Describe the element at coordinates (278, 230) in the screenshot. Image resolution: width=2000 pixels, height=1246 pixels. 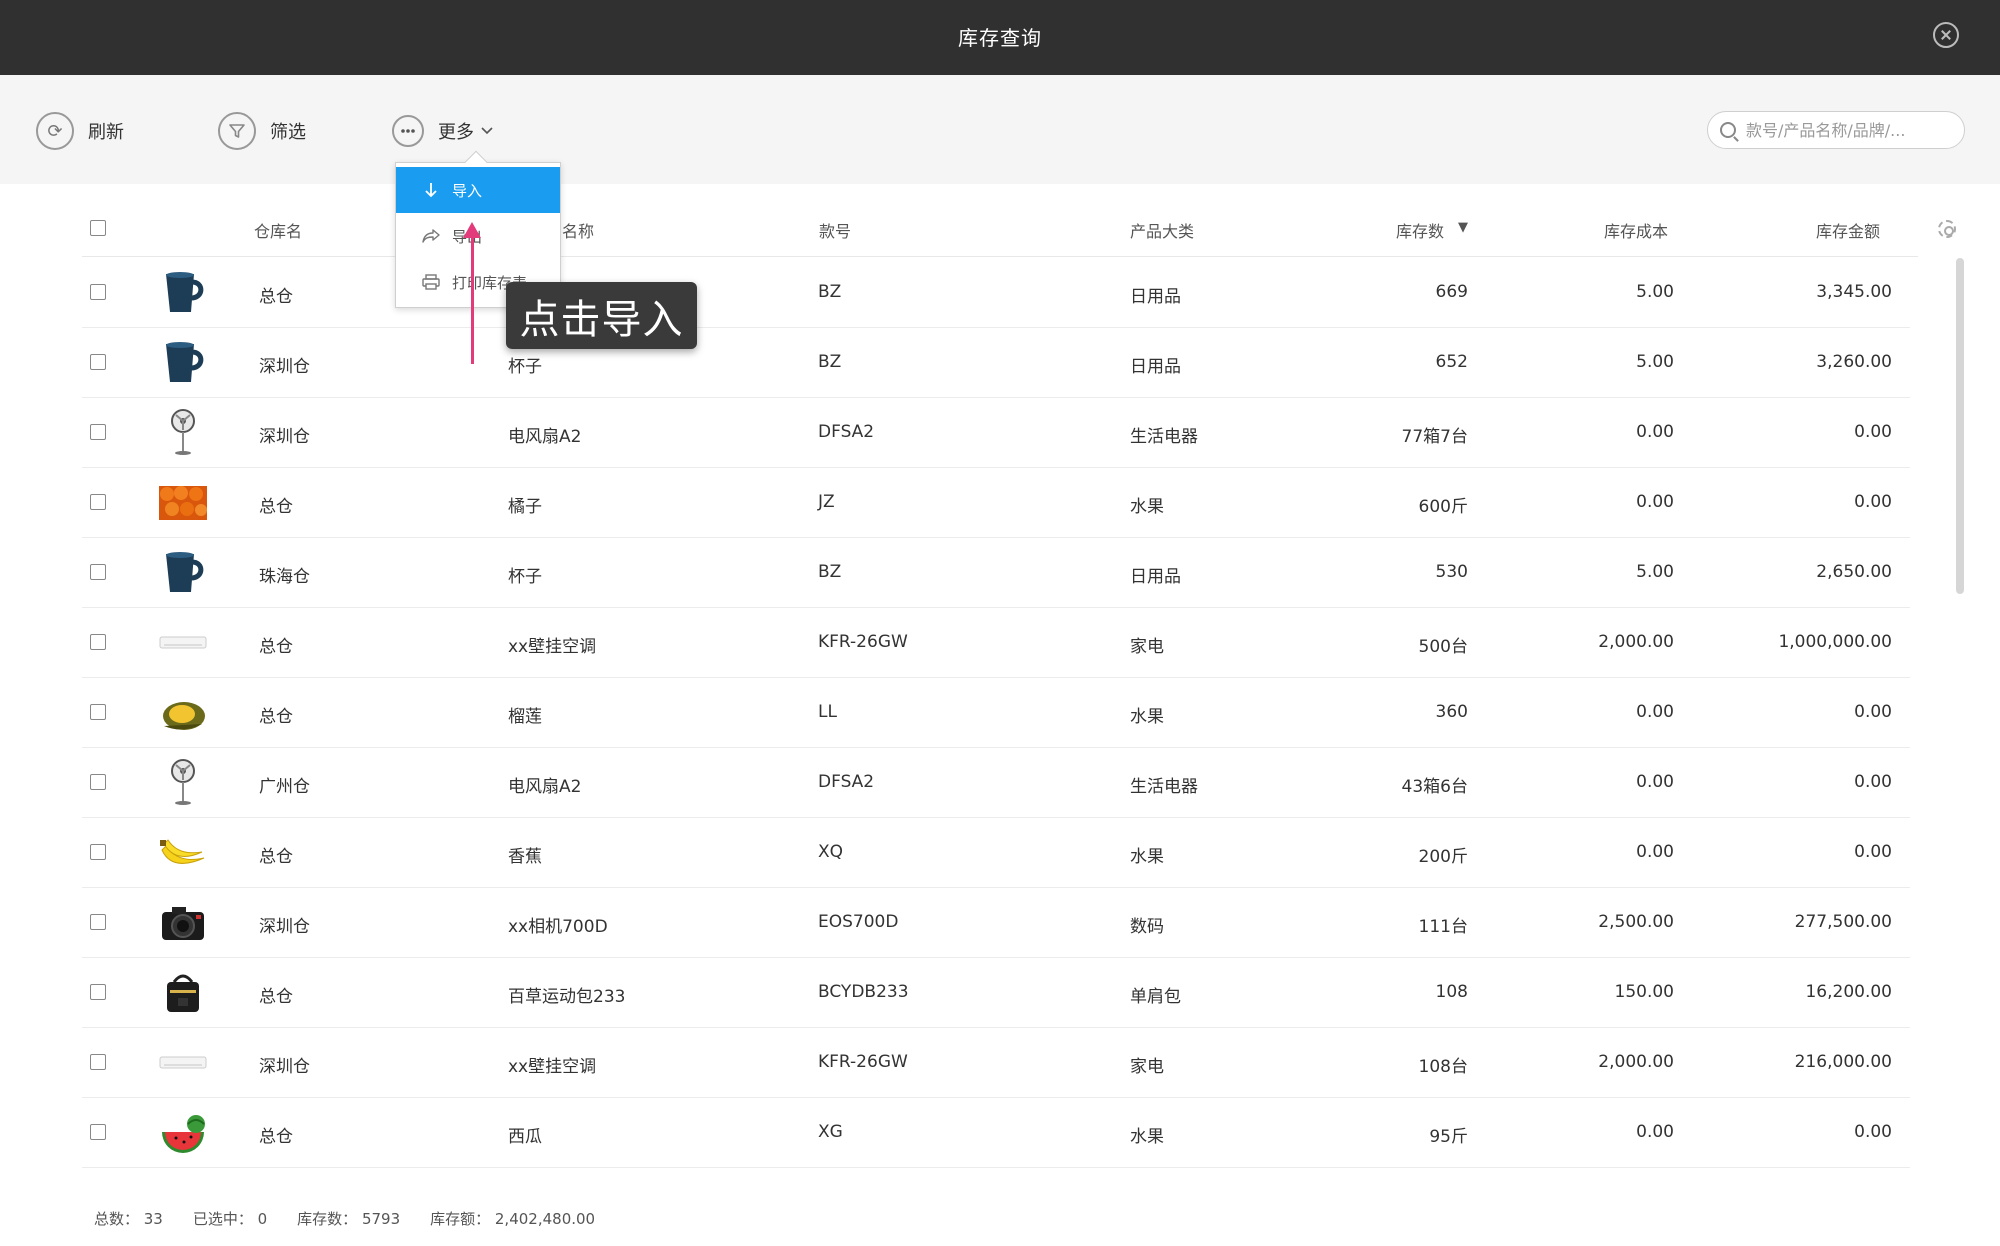
I see `header-warehouse: 仓库名` at that location.